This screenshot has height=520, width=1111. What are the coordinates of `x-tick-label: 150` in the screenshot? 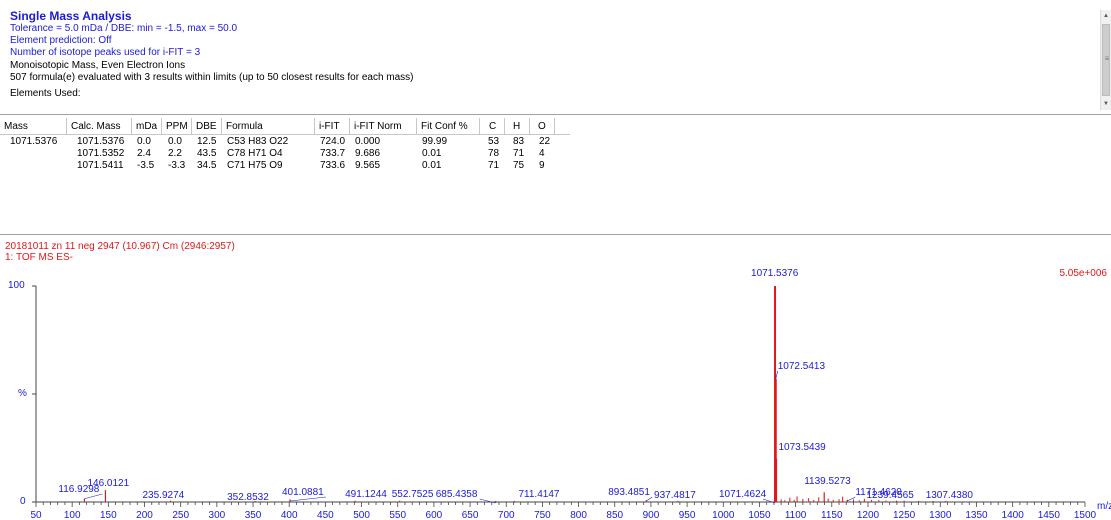 It's located at (108, 515).